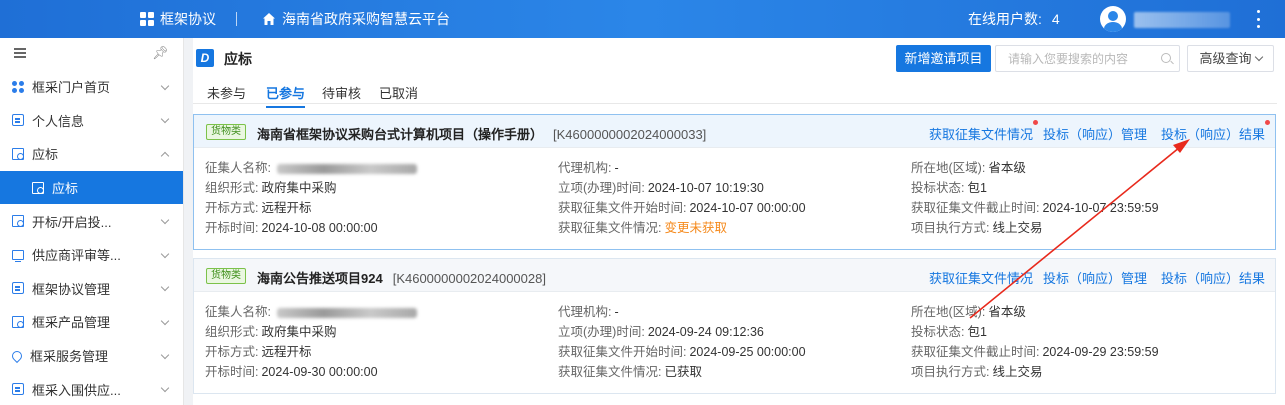 This screenshot has width=1285, height=405. What do you see at coordinates (18, 256) in the screenshot?
I see `monitor-icon` at bounding box center [18, 256].